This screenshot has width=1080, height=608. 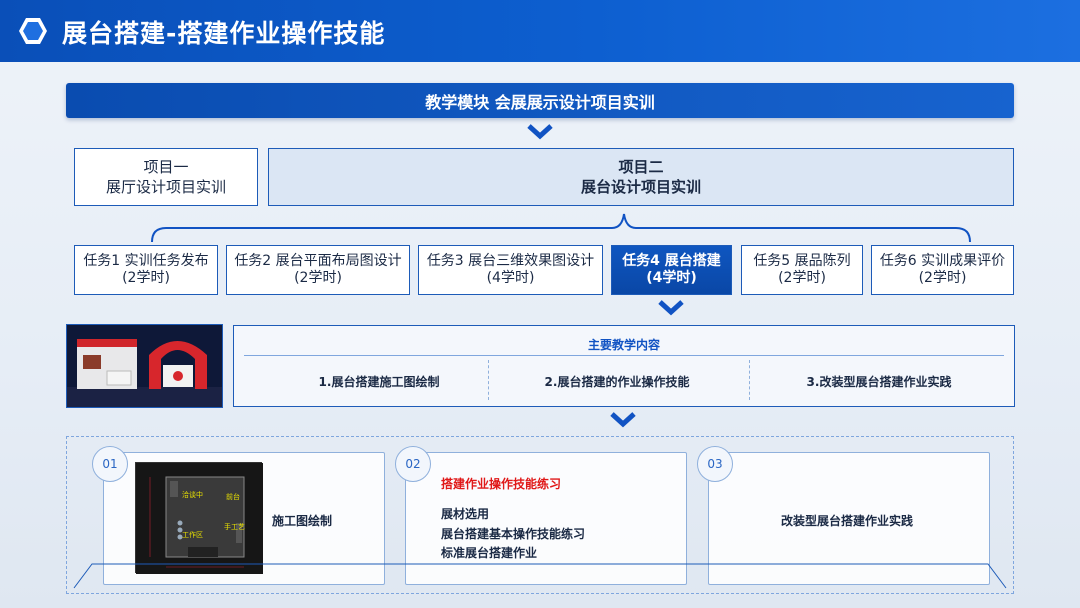 I want to click on floor-plan-image: 洽谈中 前台 手工艺 工作区, so click(x=199, y=518).